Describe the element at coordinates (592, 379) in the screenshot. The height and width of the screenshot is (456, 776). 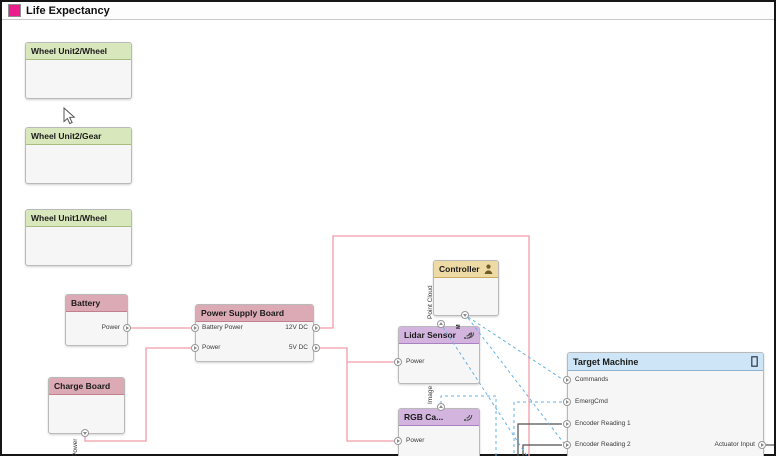
I see `port-label-tm-commands: Commands` at that location.